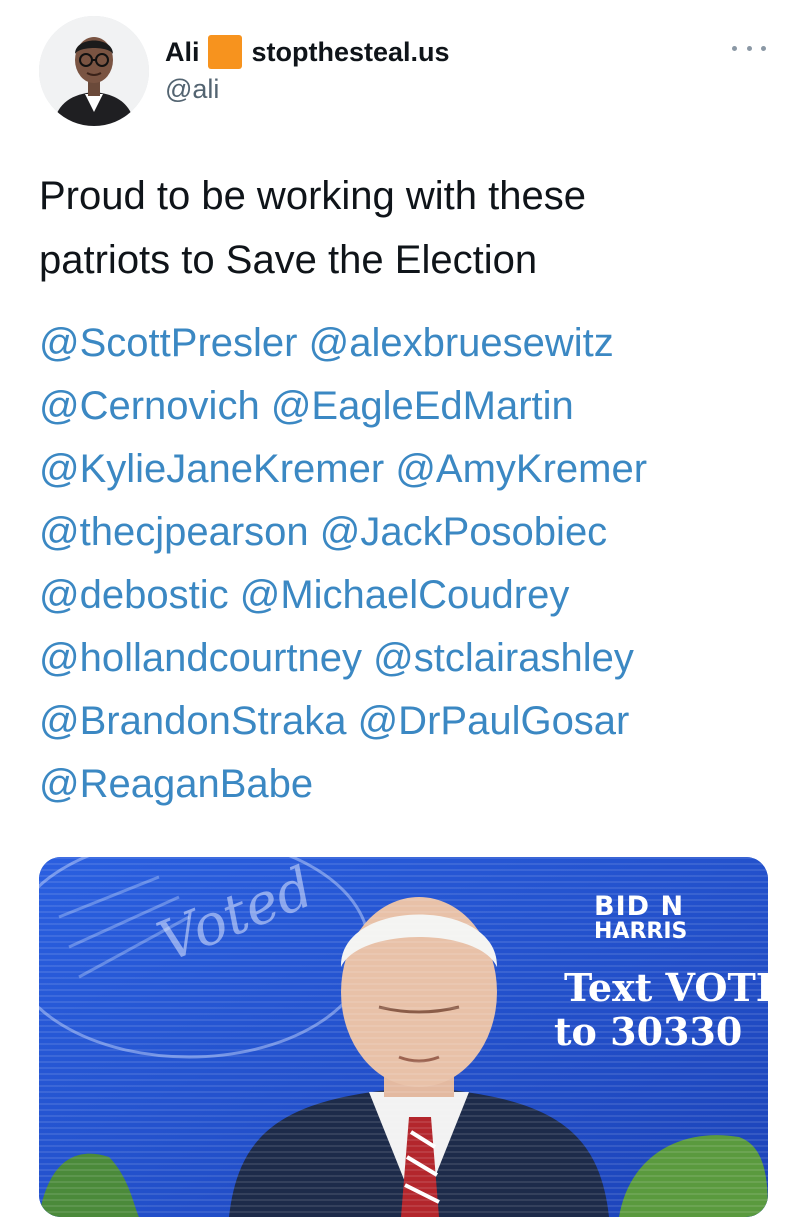  Describe the element at coordinates (405, 595) in the screenshot. I see `mention-link: @MichaelCoudrey` at that location.